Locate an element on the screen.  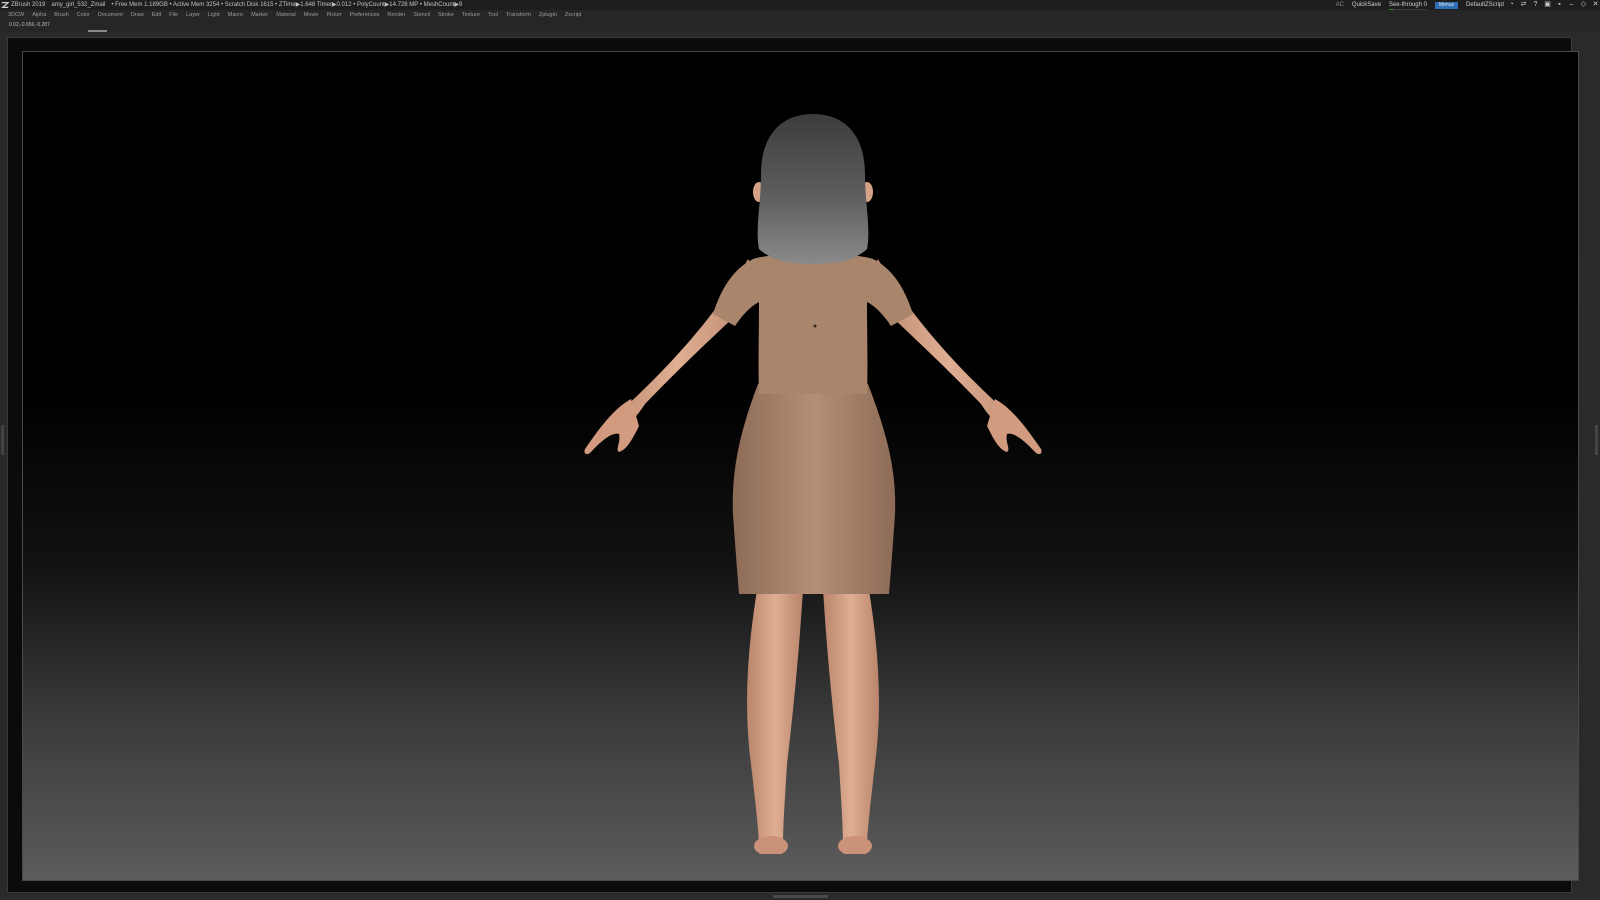
menu-item-macro: Macro is located at coordinates (235, 15).